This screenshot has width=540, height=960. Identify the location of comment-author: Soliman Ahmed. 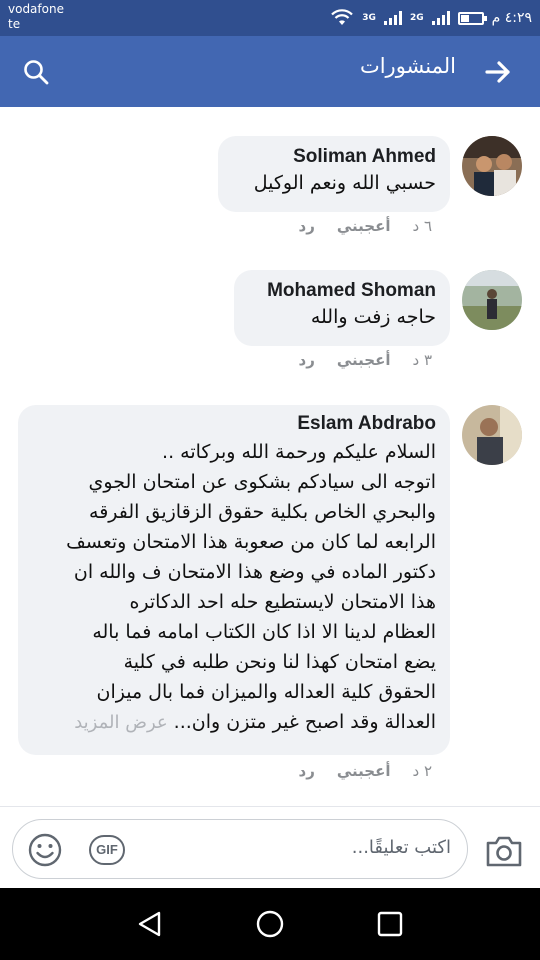
(334, 157).